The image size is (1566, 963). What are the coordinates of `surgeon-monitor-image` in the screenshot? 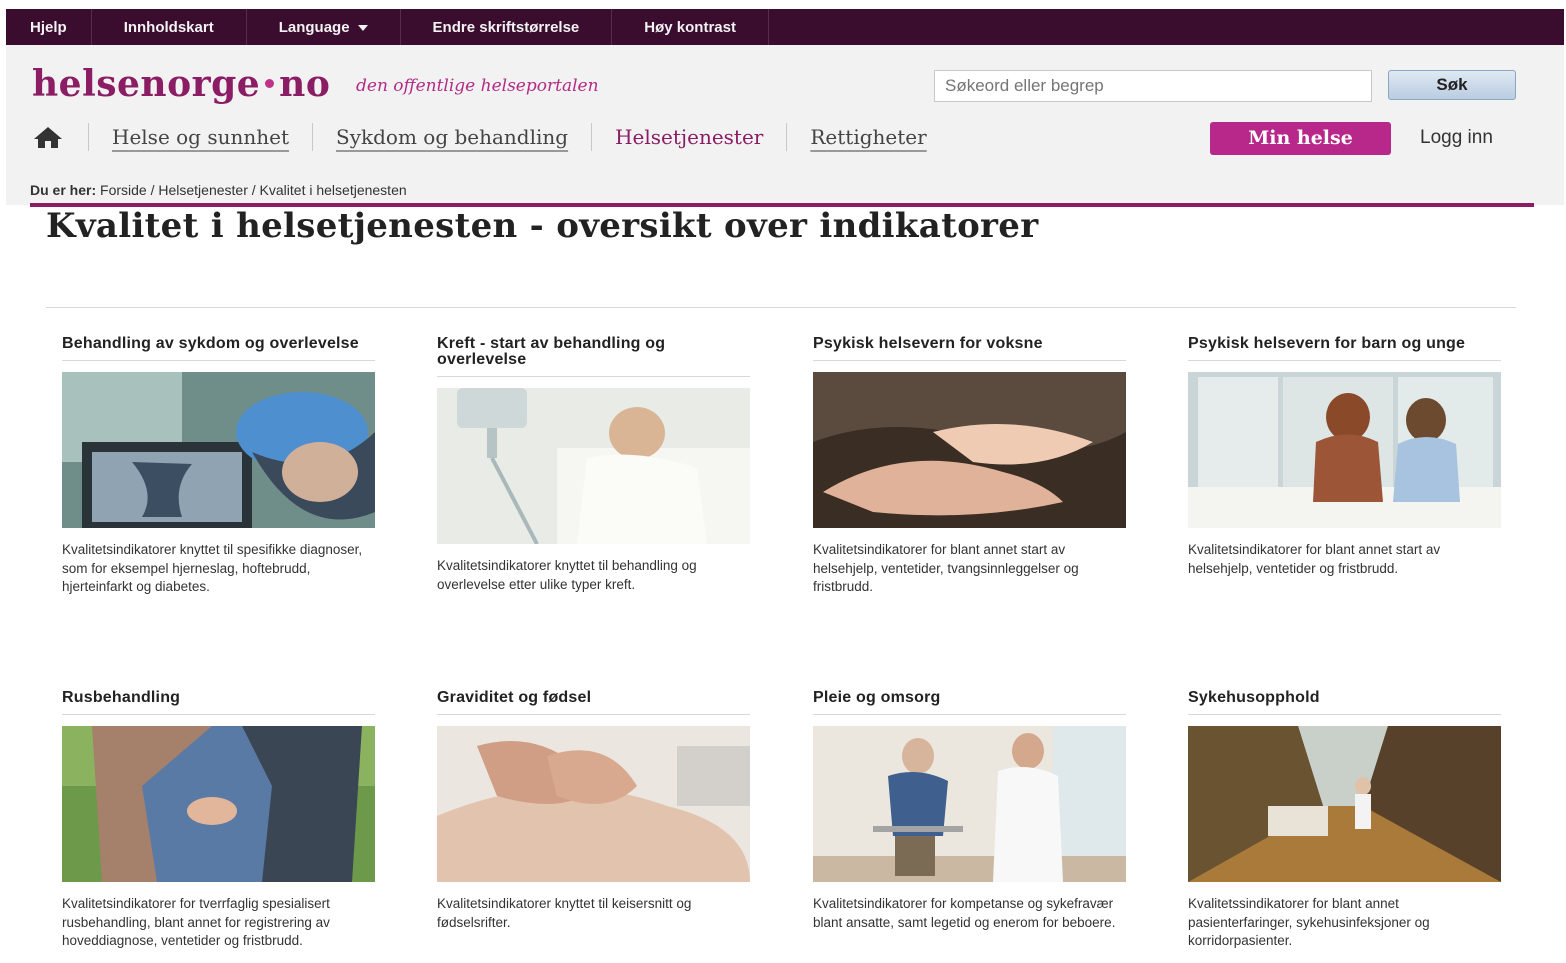 It's located at (218, 450).